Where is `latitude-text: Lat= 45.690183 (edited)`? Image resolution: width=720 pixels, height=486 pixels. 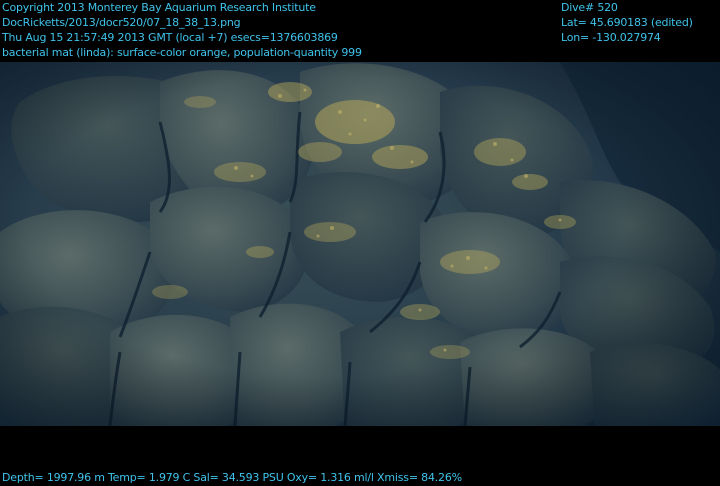
latitude-text: Lat= 45.690183 (edited) is located at coordinates (627, 22).